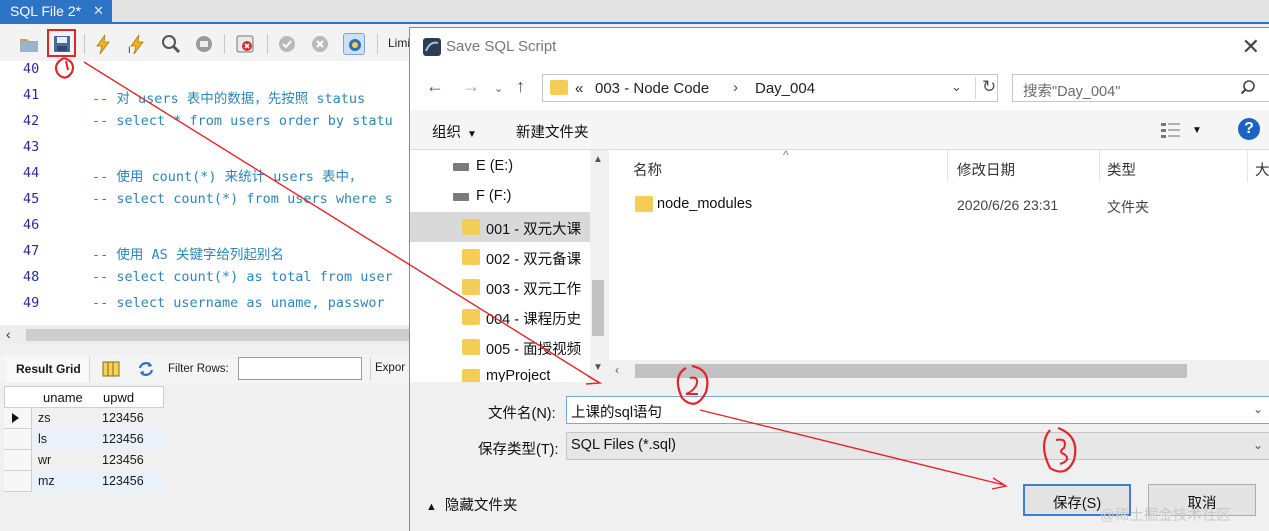 This screenshot has width=1269, height=531. What do you see at coordinates (435, 86) in the screenshot?
I see `back-arrow-icon: ←` at bounding box center [435, 86].